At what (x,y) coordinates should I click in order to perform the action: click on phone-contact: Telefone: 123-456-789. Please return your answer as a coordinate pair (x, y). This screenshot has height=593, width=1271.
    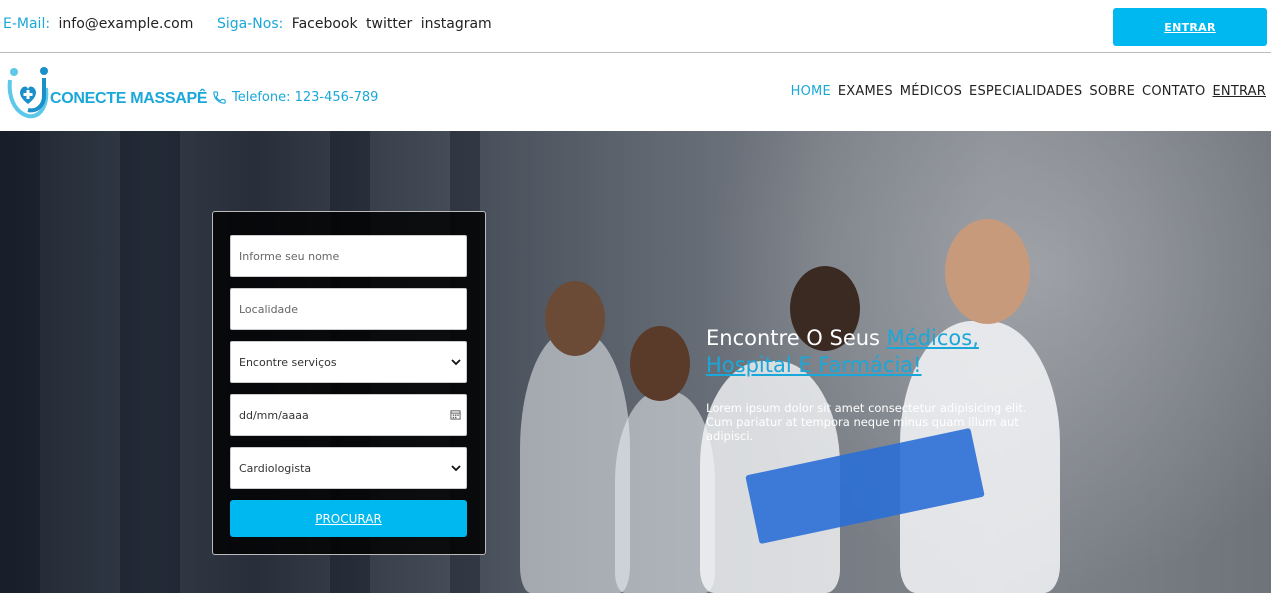
    Looking at the image, I should click on (295, 97).